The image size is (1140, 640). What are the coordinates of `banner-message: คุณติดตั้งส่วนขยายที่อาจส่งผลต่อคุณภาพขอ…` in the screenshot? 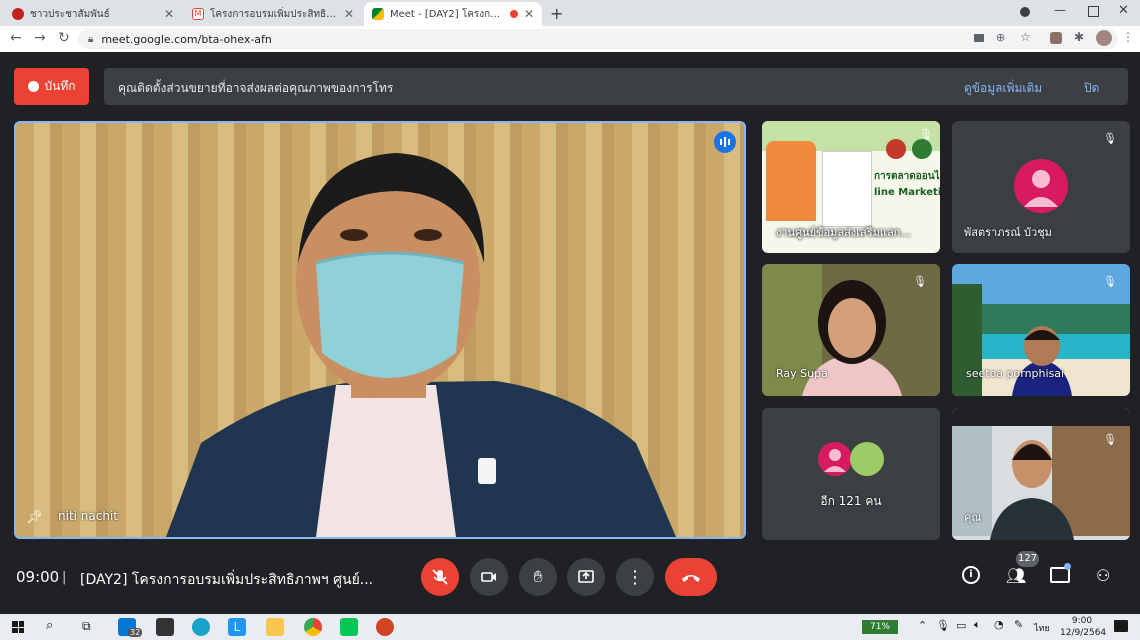 It's located at (256, 88).